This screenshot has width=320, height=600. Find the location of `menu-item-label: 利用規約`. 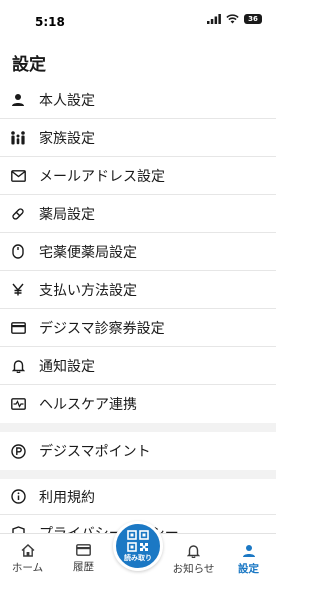

menu-item-label: 利用規約 is located at coordinates (67, 497).